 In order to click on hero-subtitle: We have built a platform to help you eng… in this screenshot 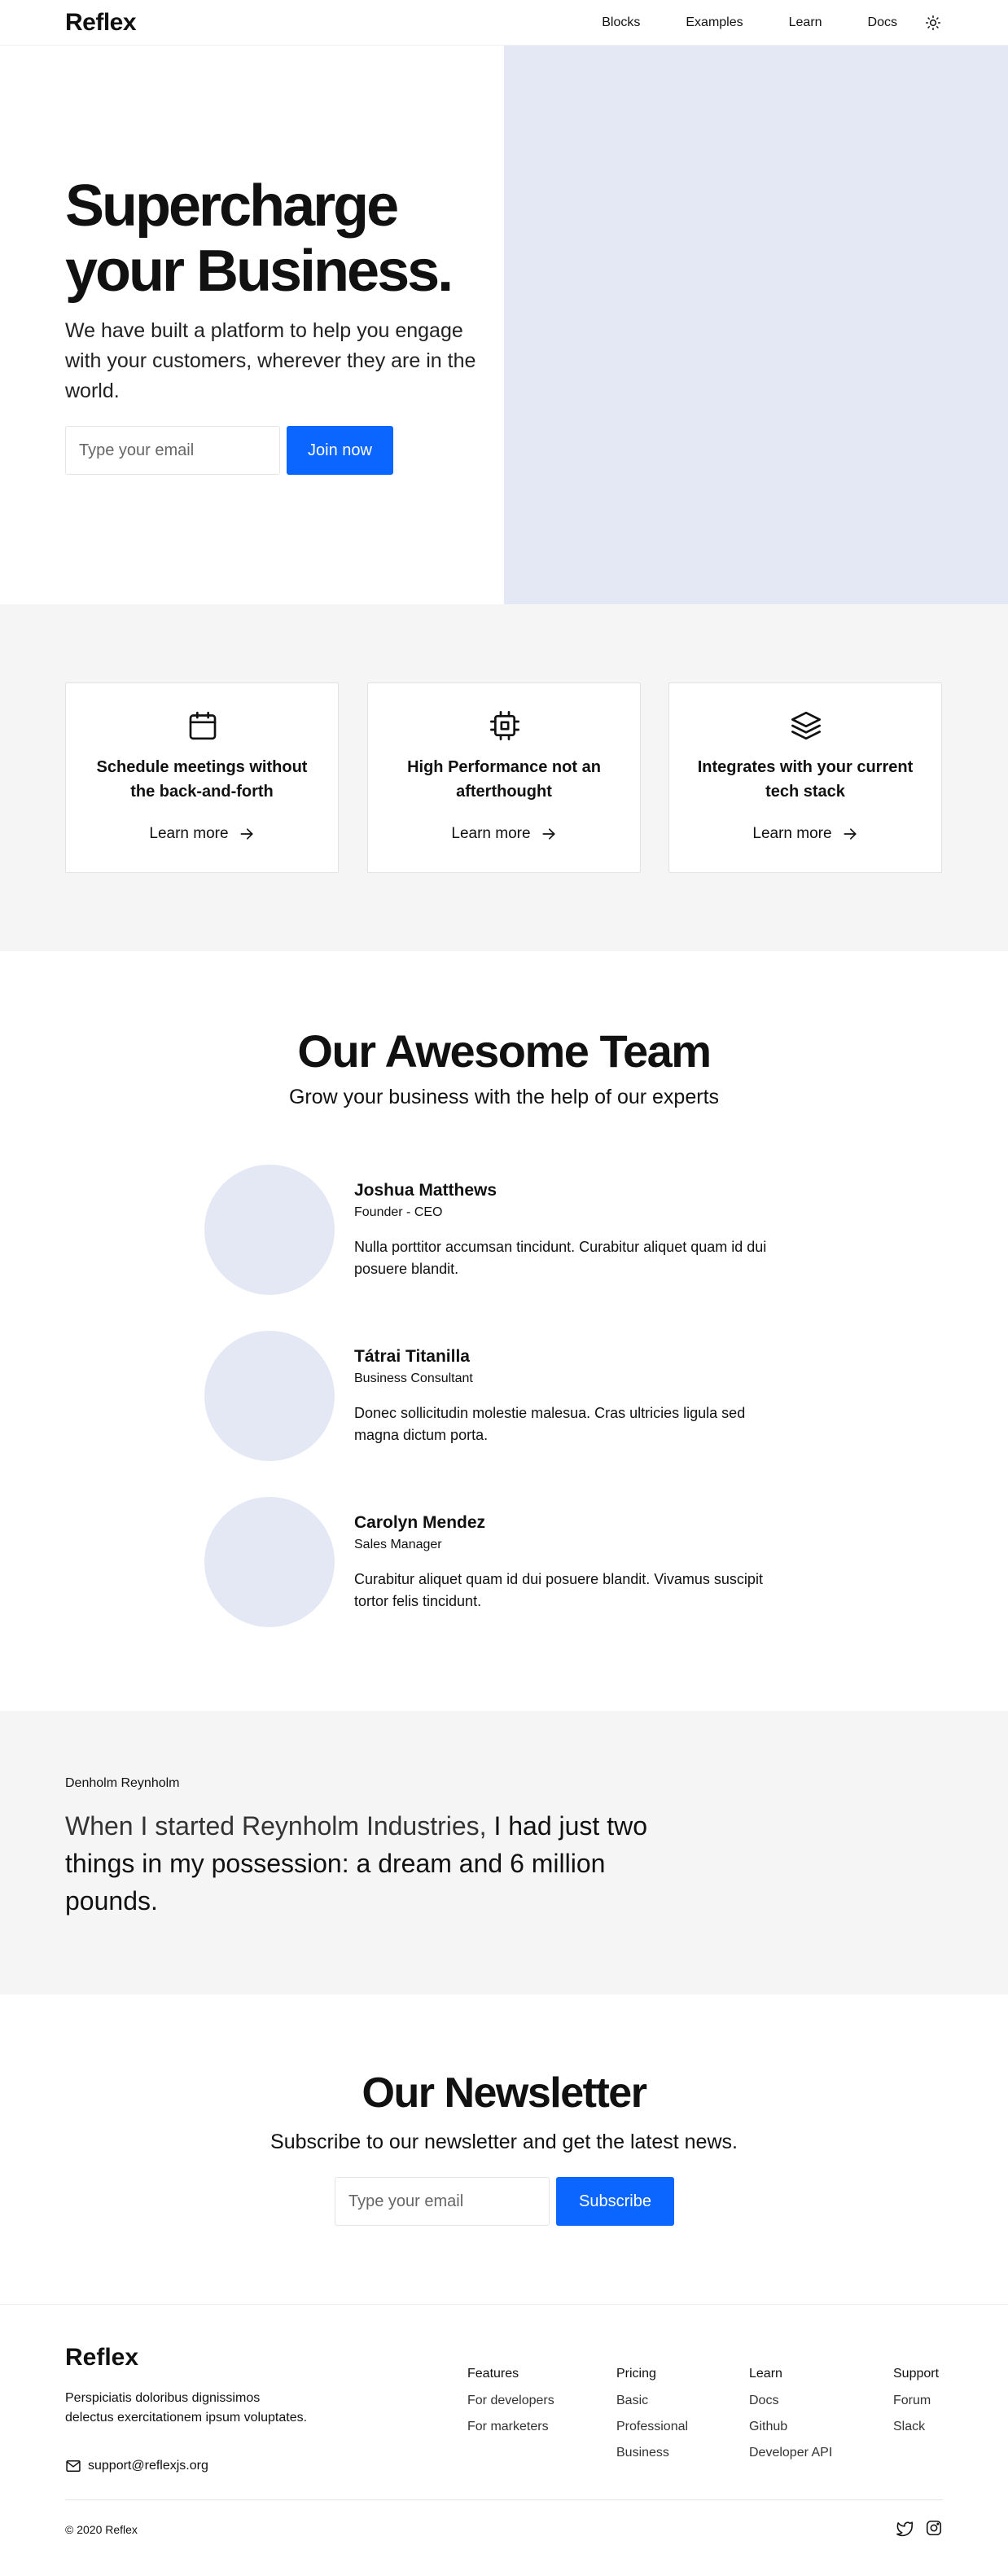, I will do `click(270, 360)`.